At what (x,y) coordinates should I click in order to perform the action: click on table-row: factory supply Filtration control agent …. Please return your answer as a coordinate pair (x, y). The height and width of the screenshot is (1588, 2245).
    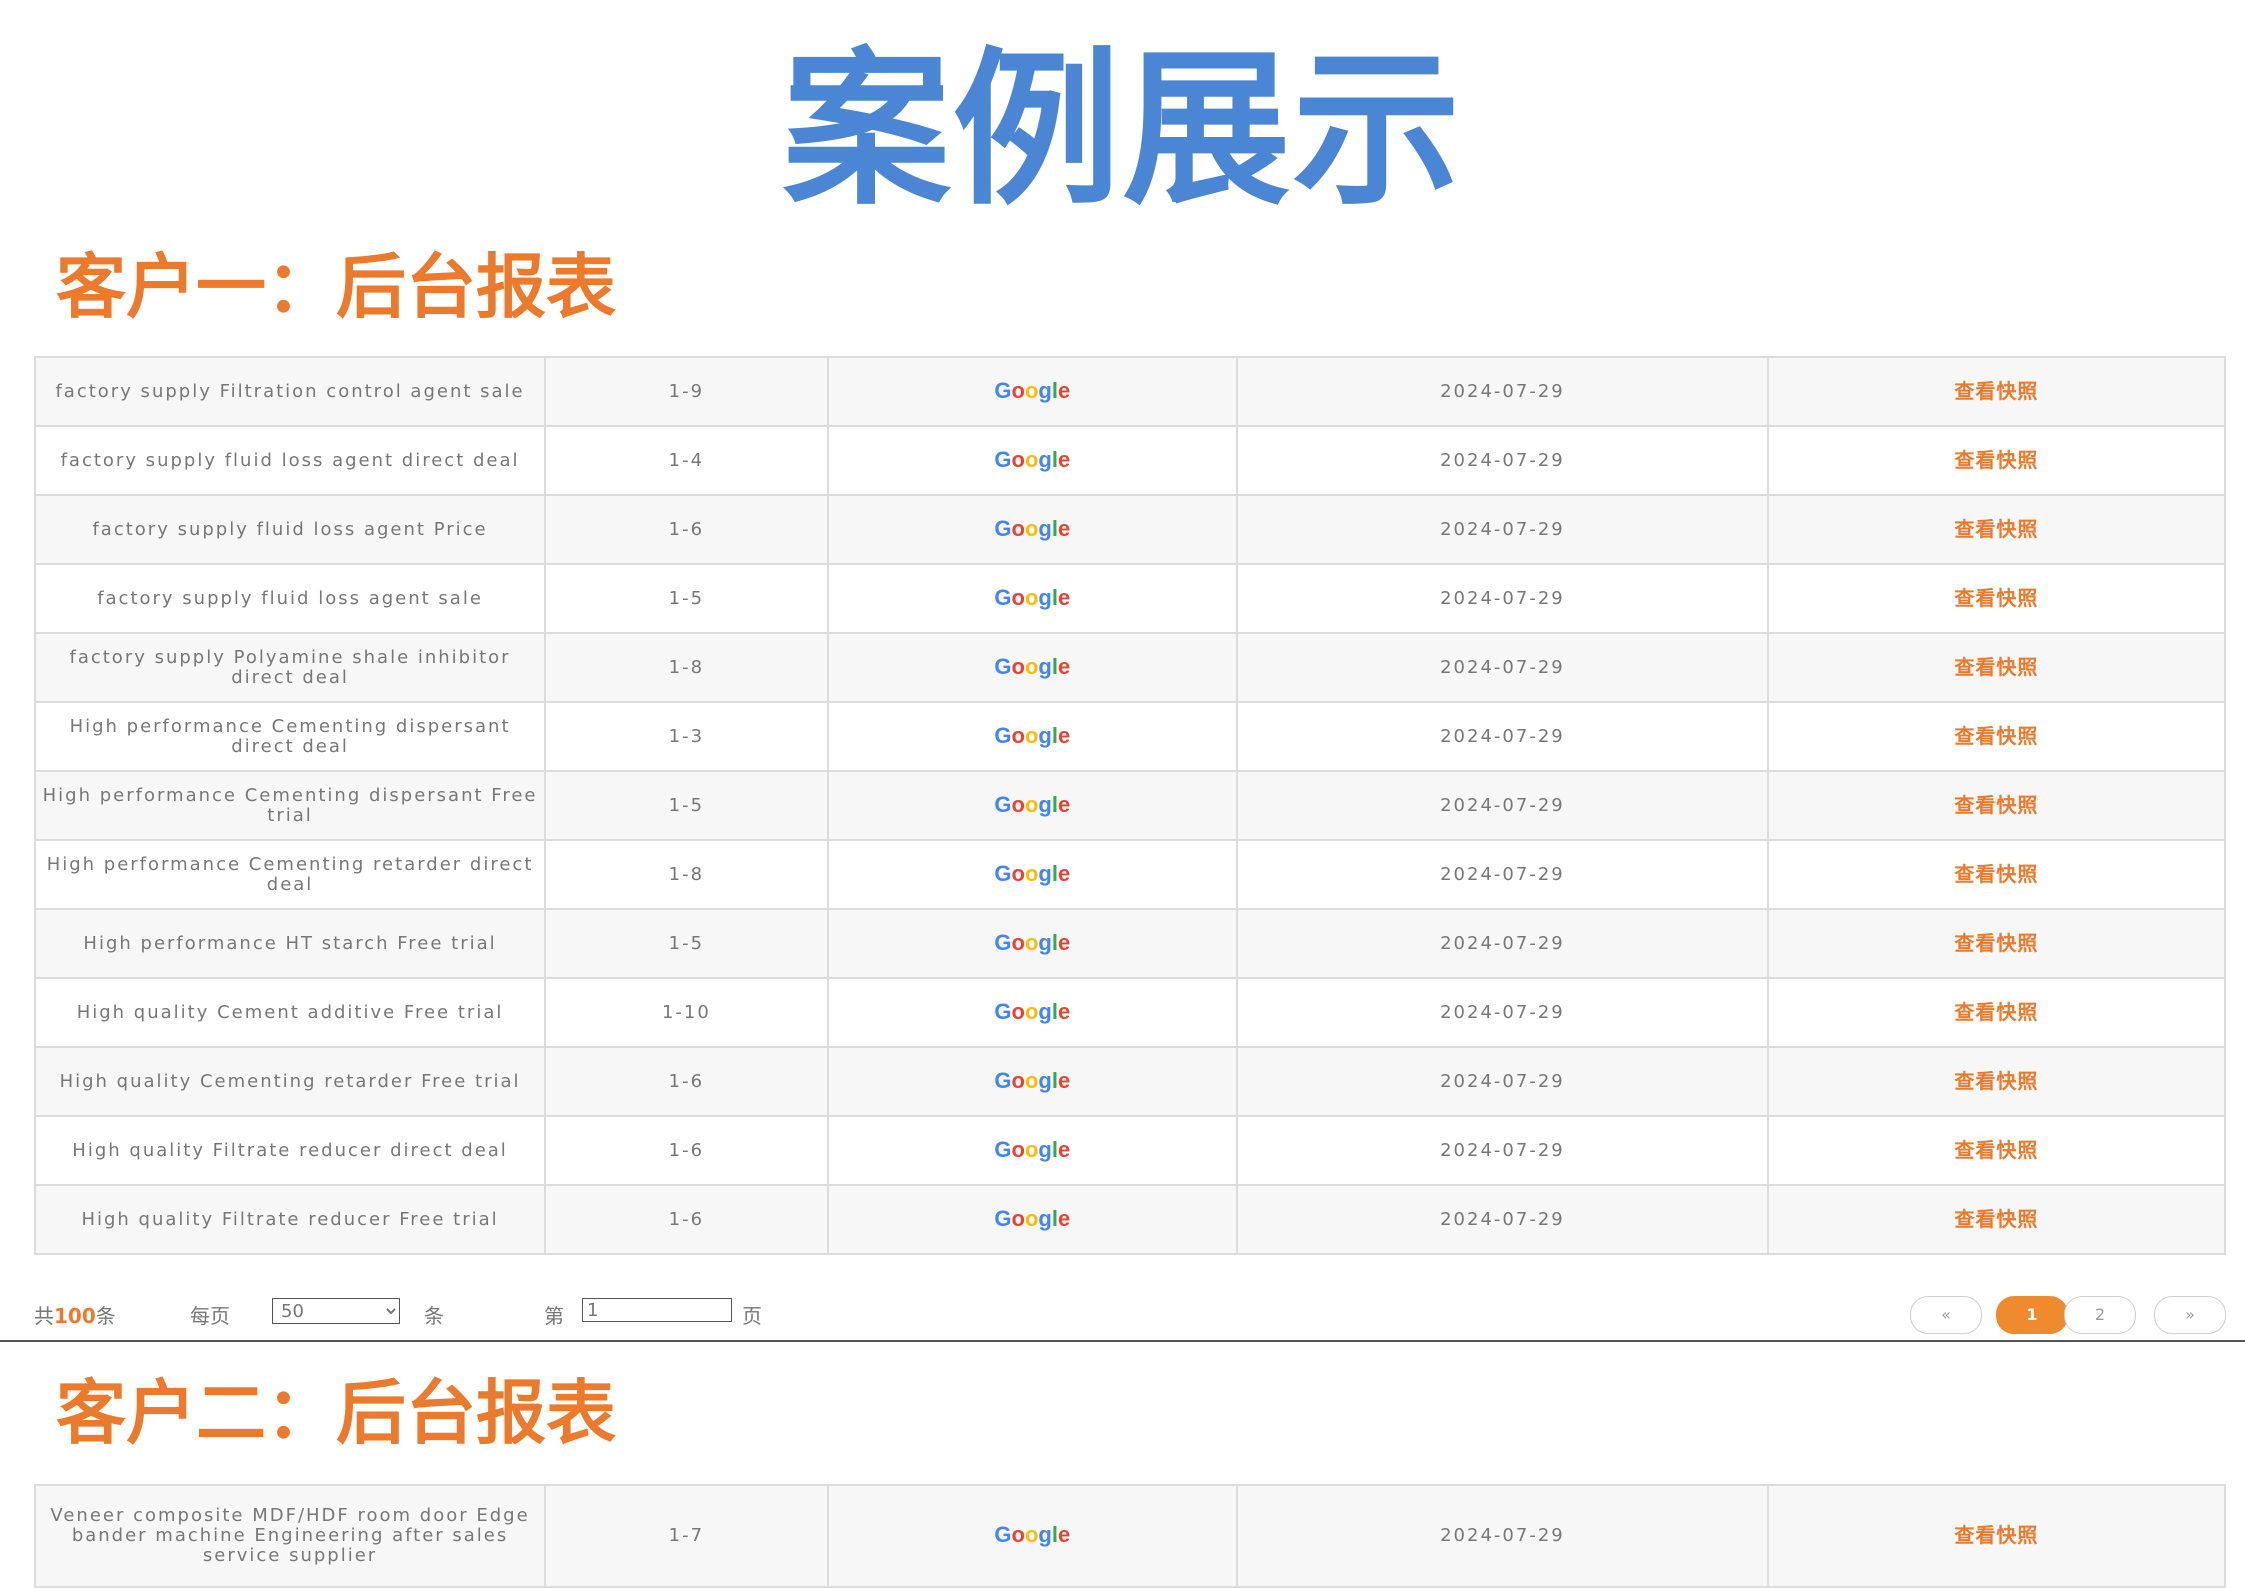
    Looking at the image, I should click on (1130, 391).